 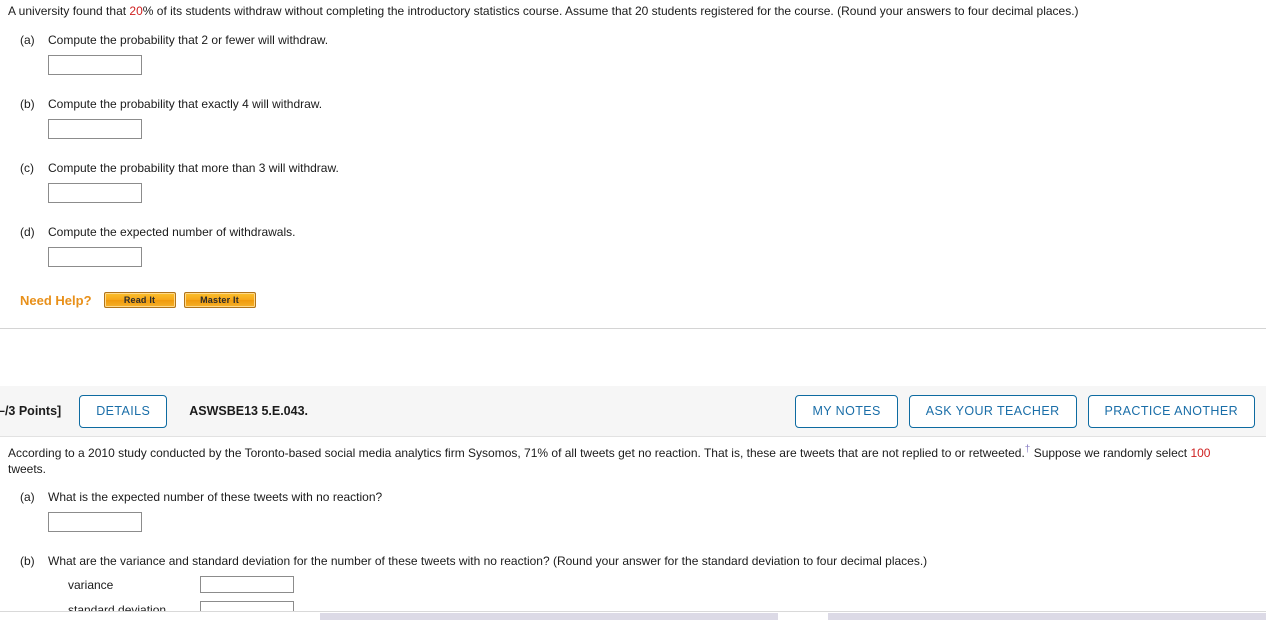 I want to click on page-bottom-strip, so click(x=633, y=615).